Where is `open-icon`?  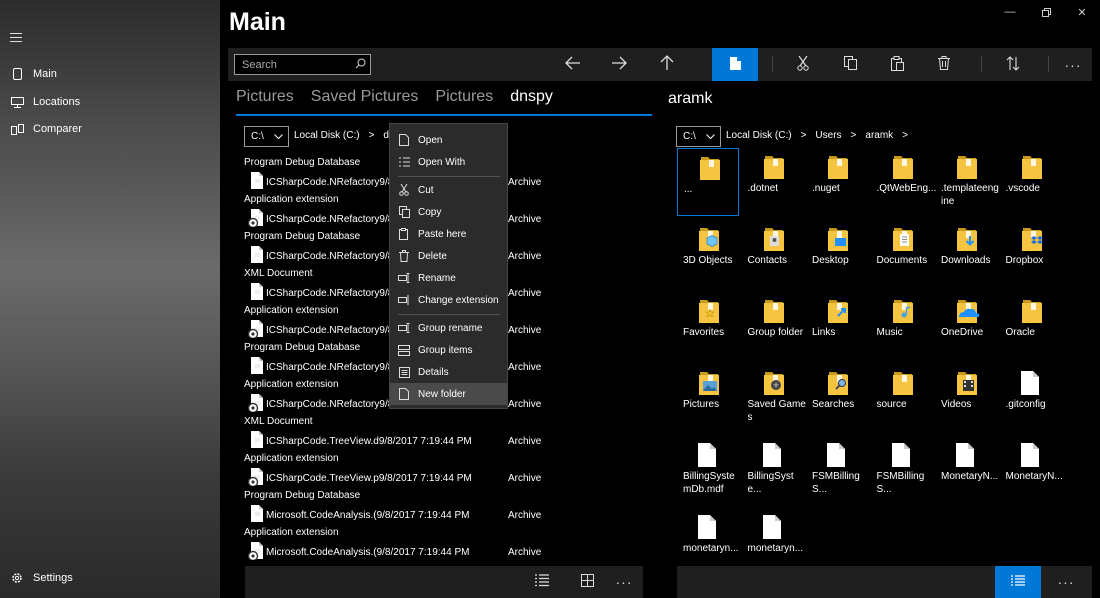
open-icon is located at coordinates (404, 140).